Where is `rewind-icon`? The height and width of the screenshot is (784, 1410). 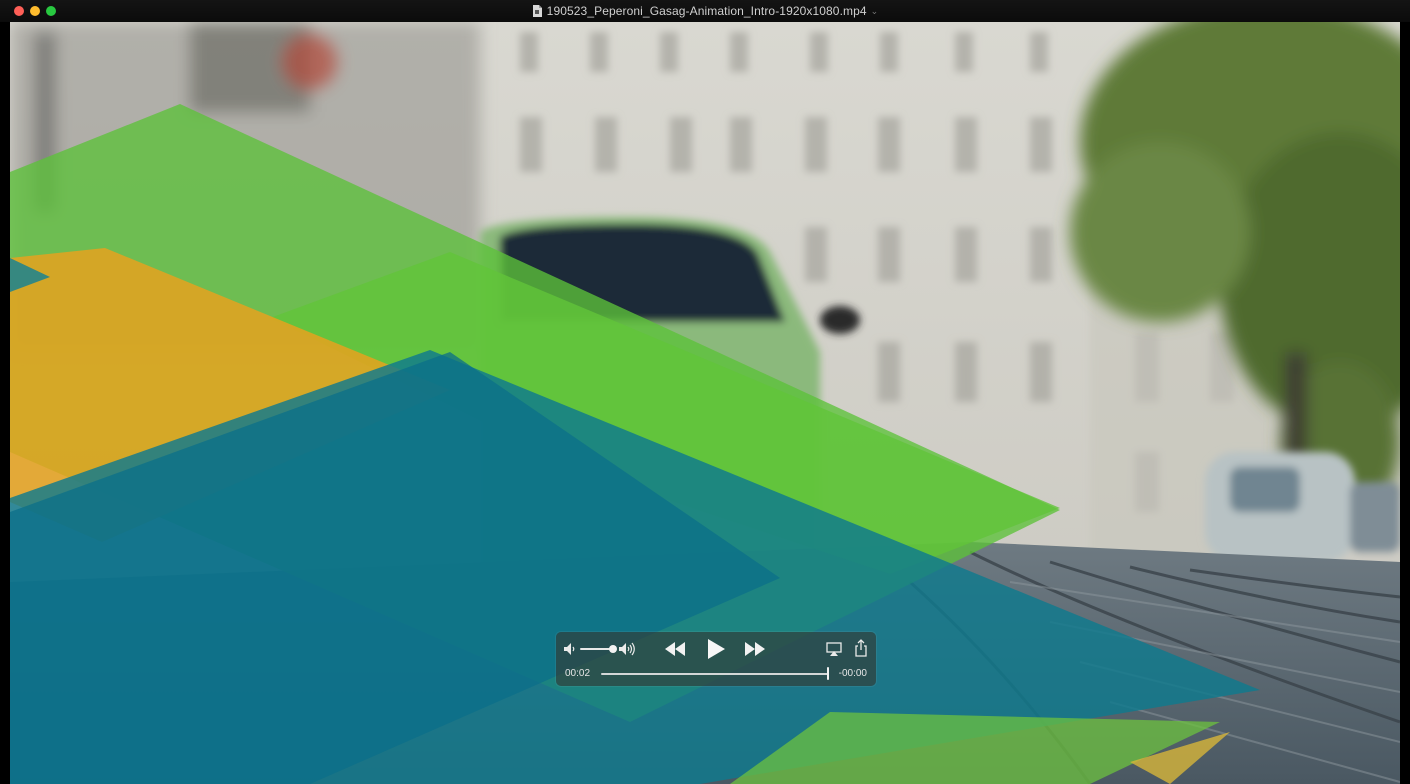 rewind-icon is located at coordinates (675, 649).